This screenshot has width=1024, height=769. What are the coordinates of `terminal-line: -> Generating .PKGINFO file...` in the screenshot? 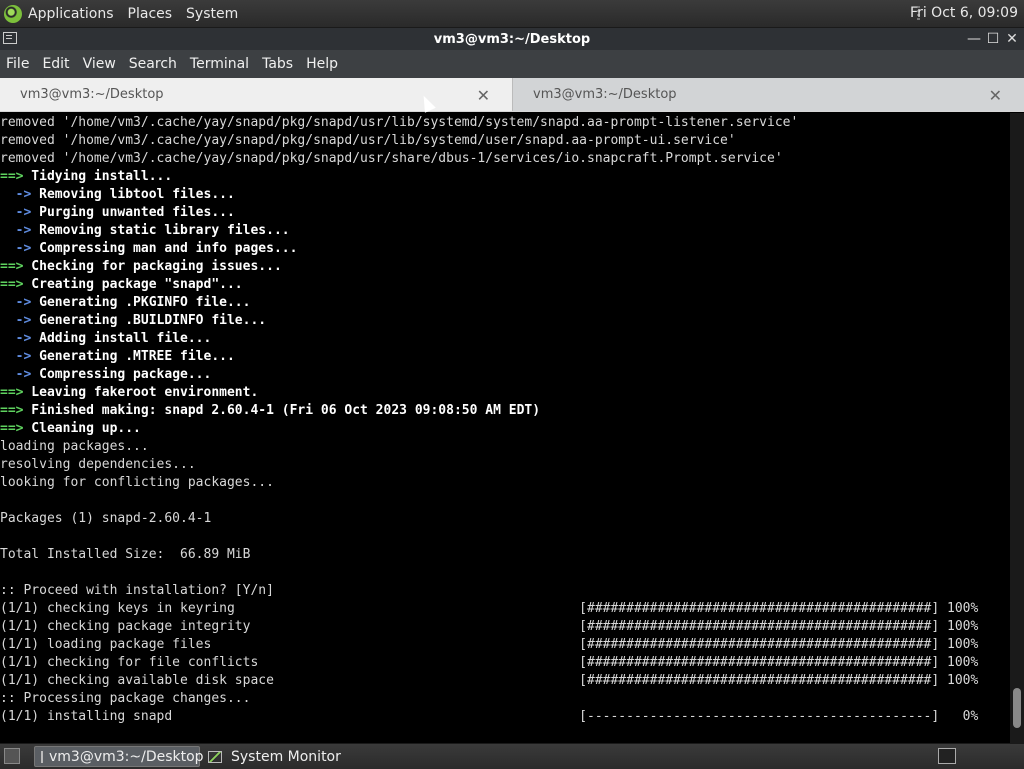 It's located at (505, 303).